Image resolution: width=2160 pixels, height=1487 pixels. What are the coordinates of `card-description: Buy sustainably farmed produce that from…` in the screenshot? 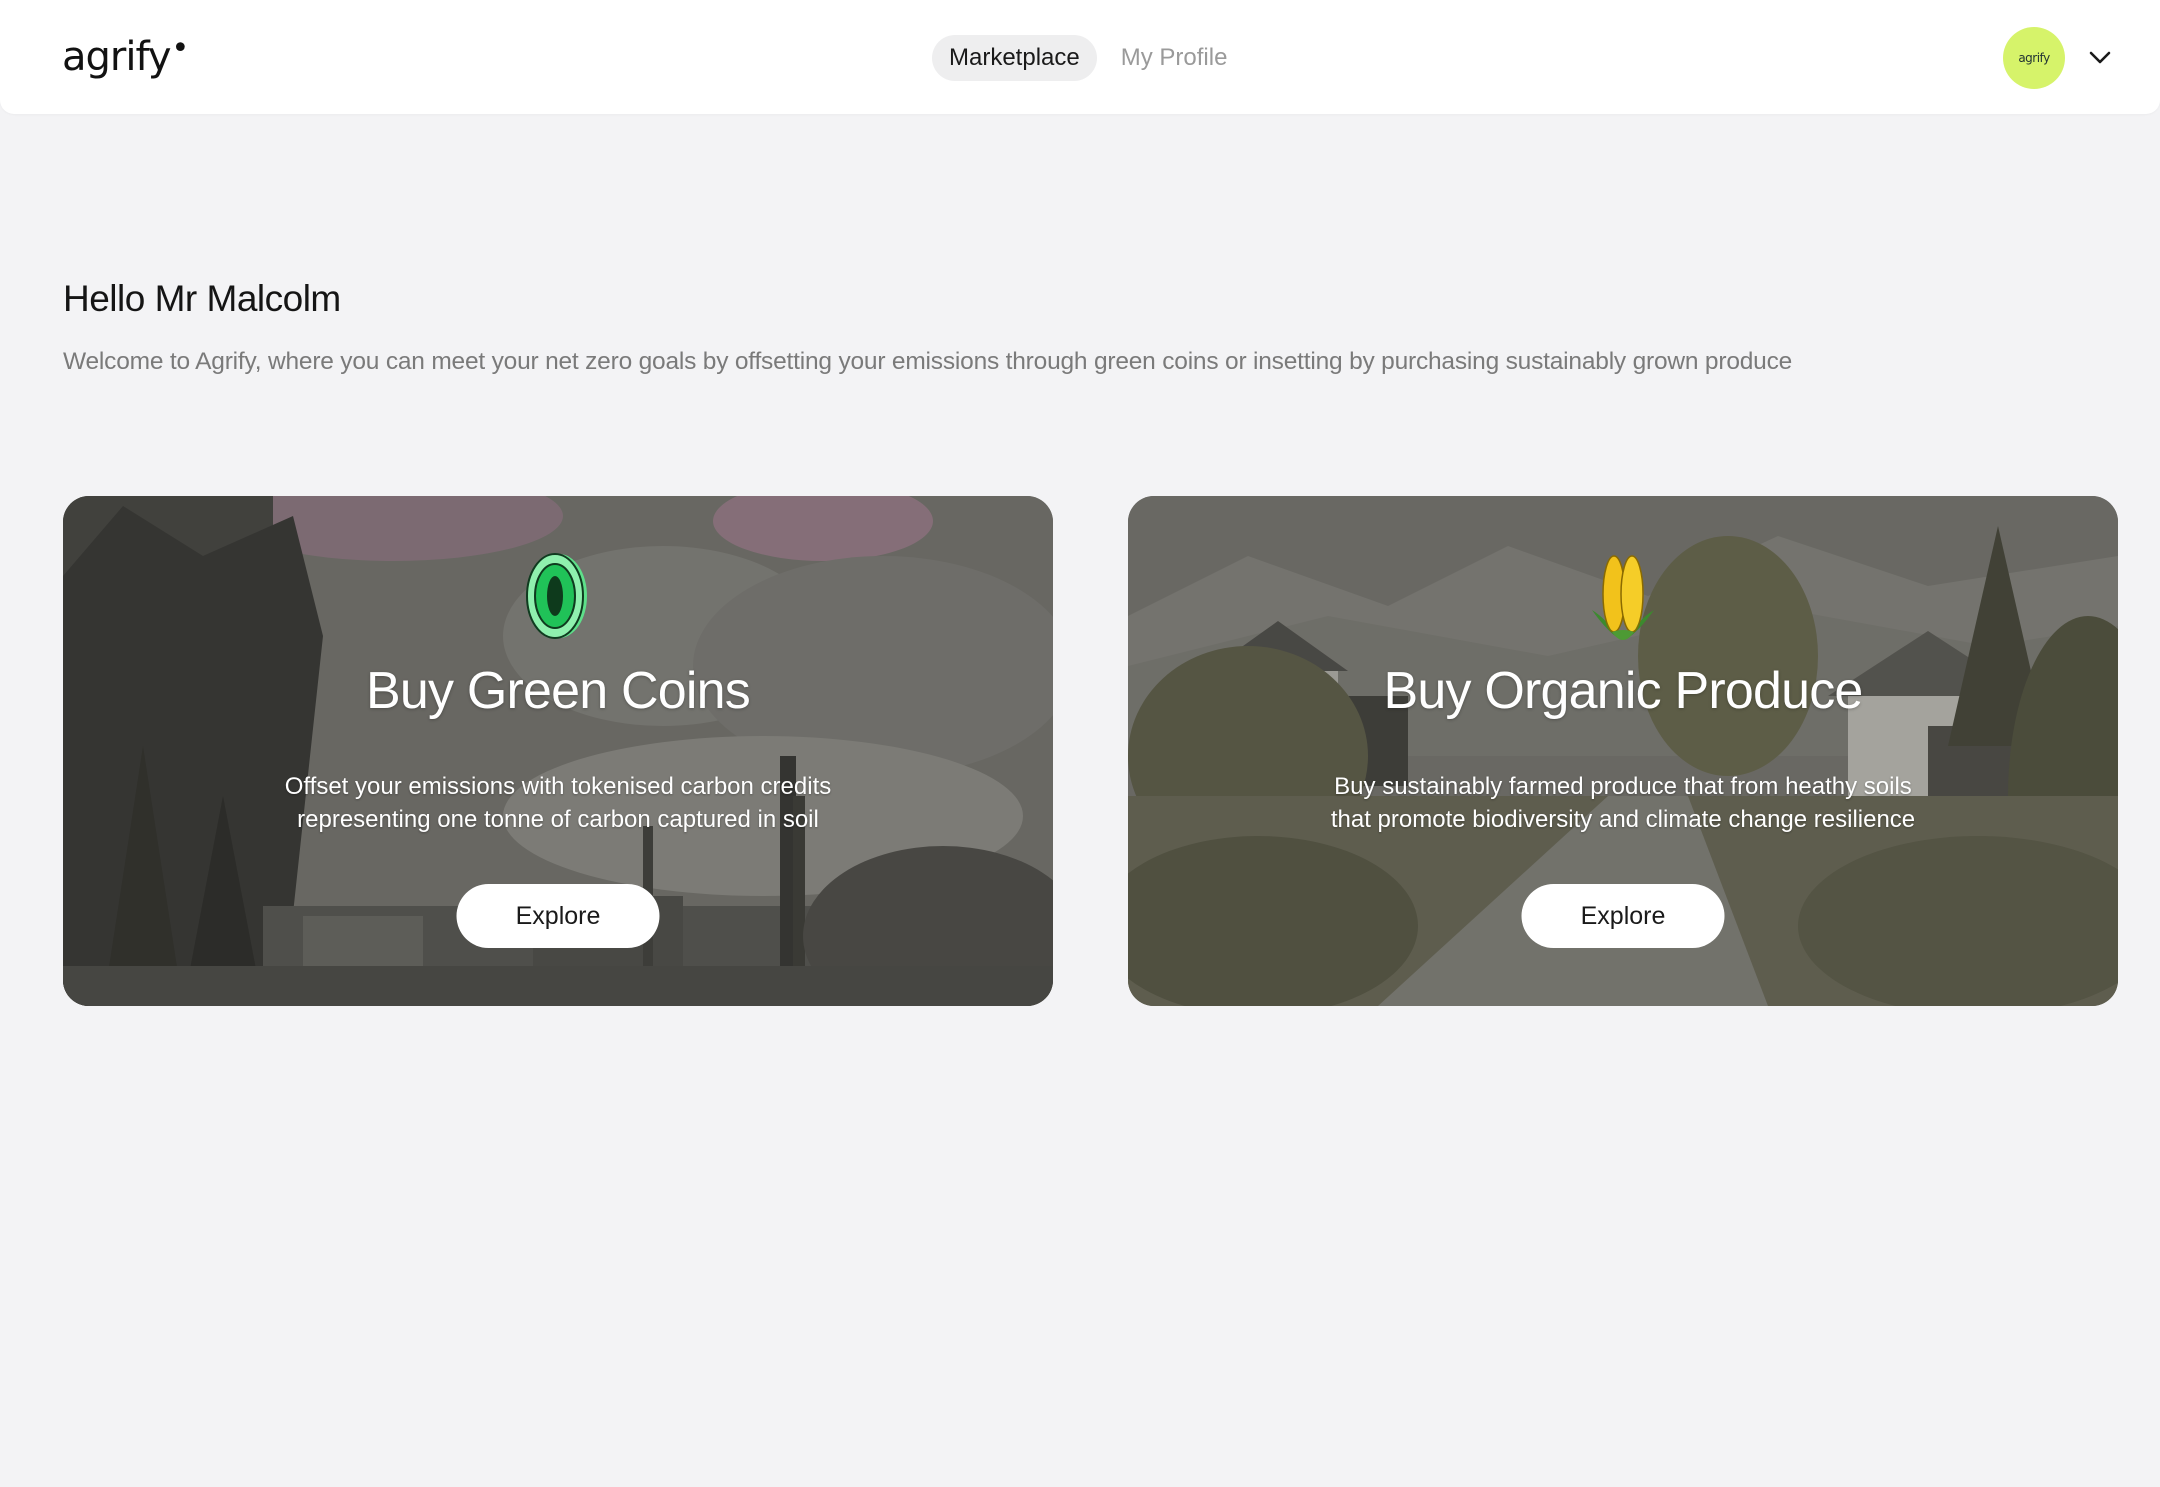 It's located at (1623, 803).